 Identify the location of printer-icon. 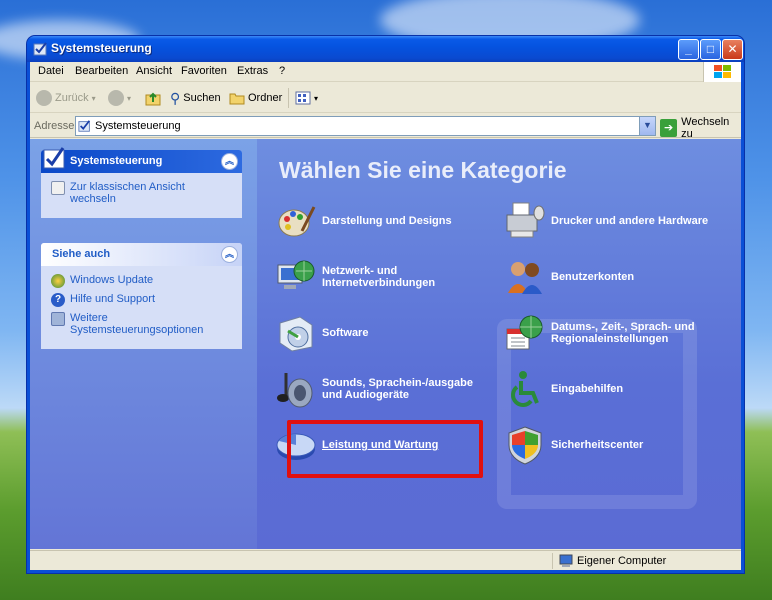
(525, 220).